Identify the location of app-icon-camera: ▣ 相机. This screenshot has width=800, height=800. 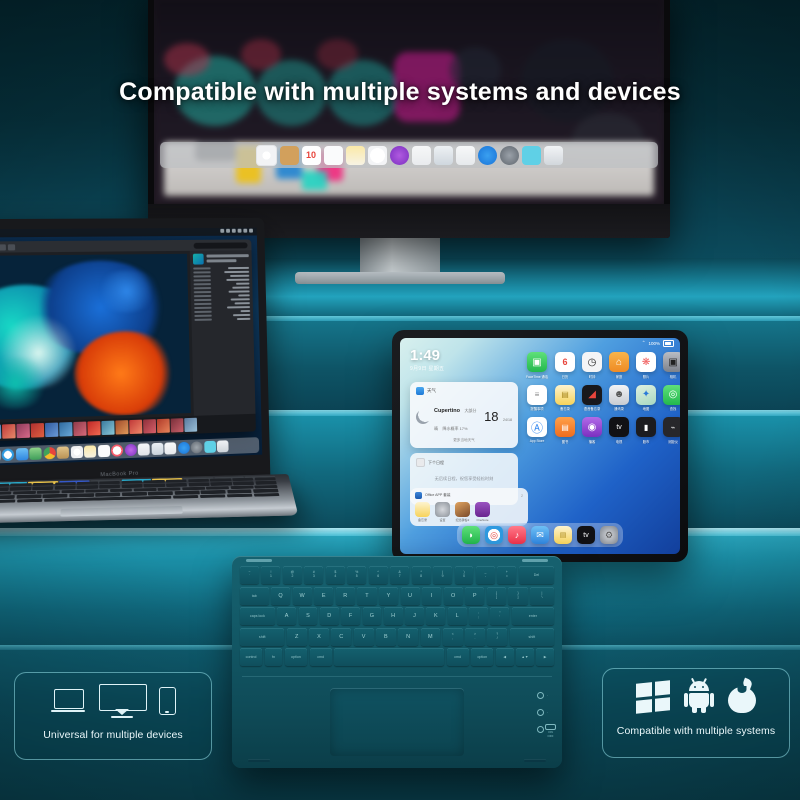
(671, 365).